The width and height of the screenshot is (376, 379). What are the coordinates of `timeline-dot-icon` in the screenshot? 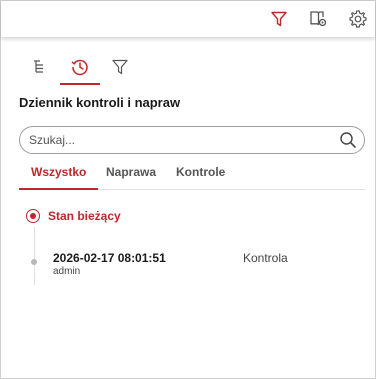 It's located at (34, 262).